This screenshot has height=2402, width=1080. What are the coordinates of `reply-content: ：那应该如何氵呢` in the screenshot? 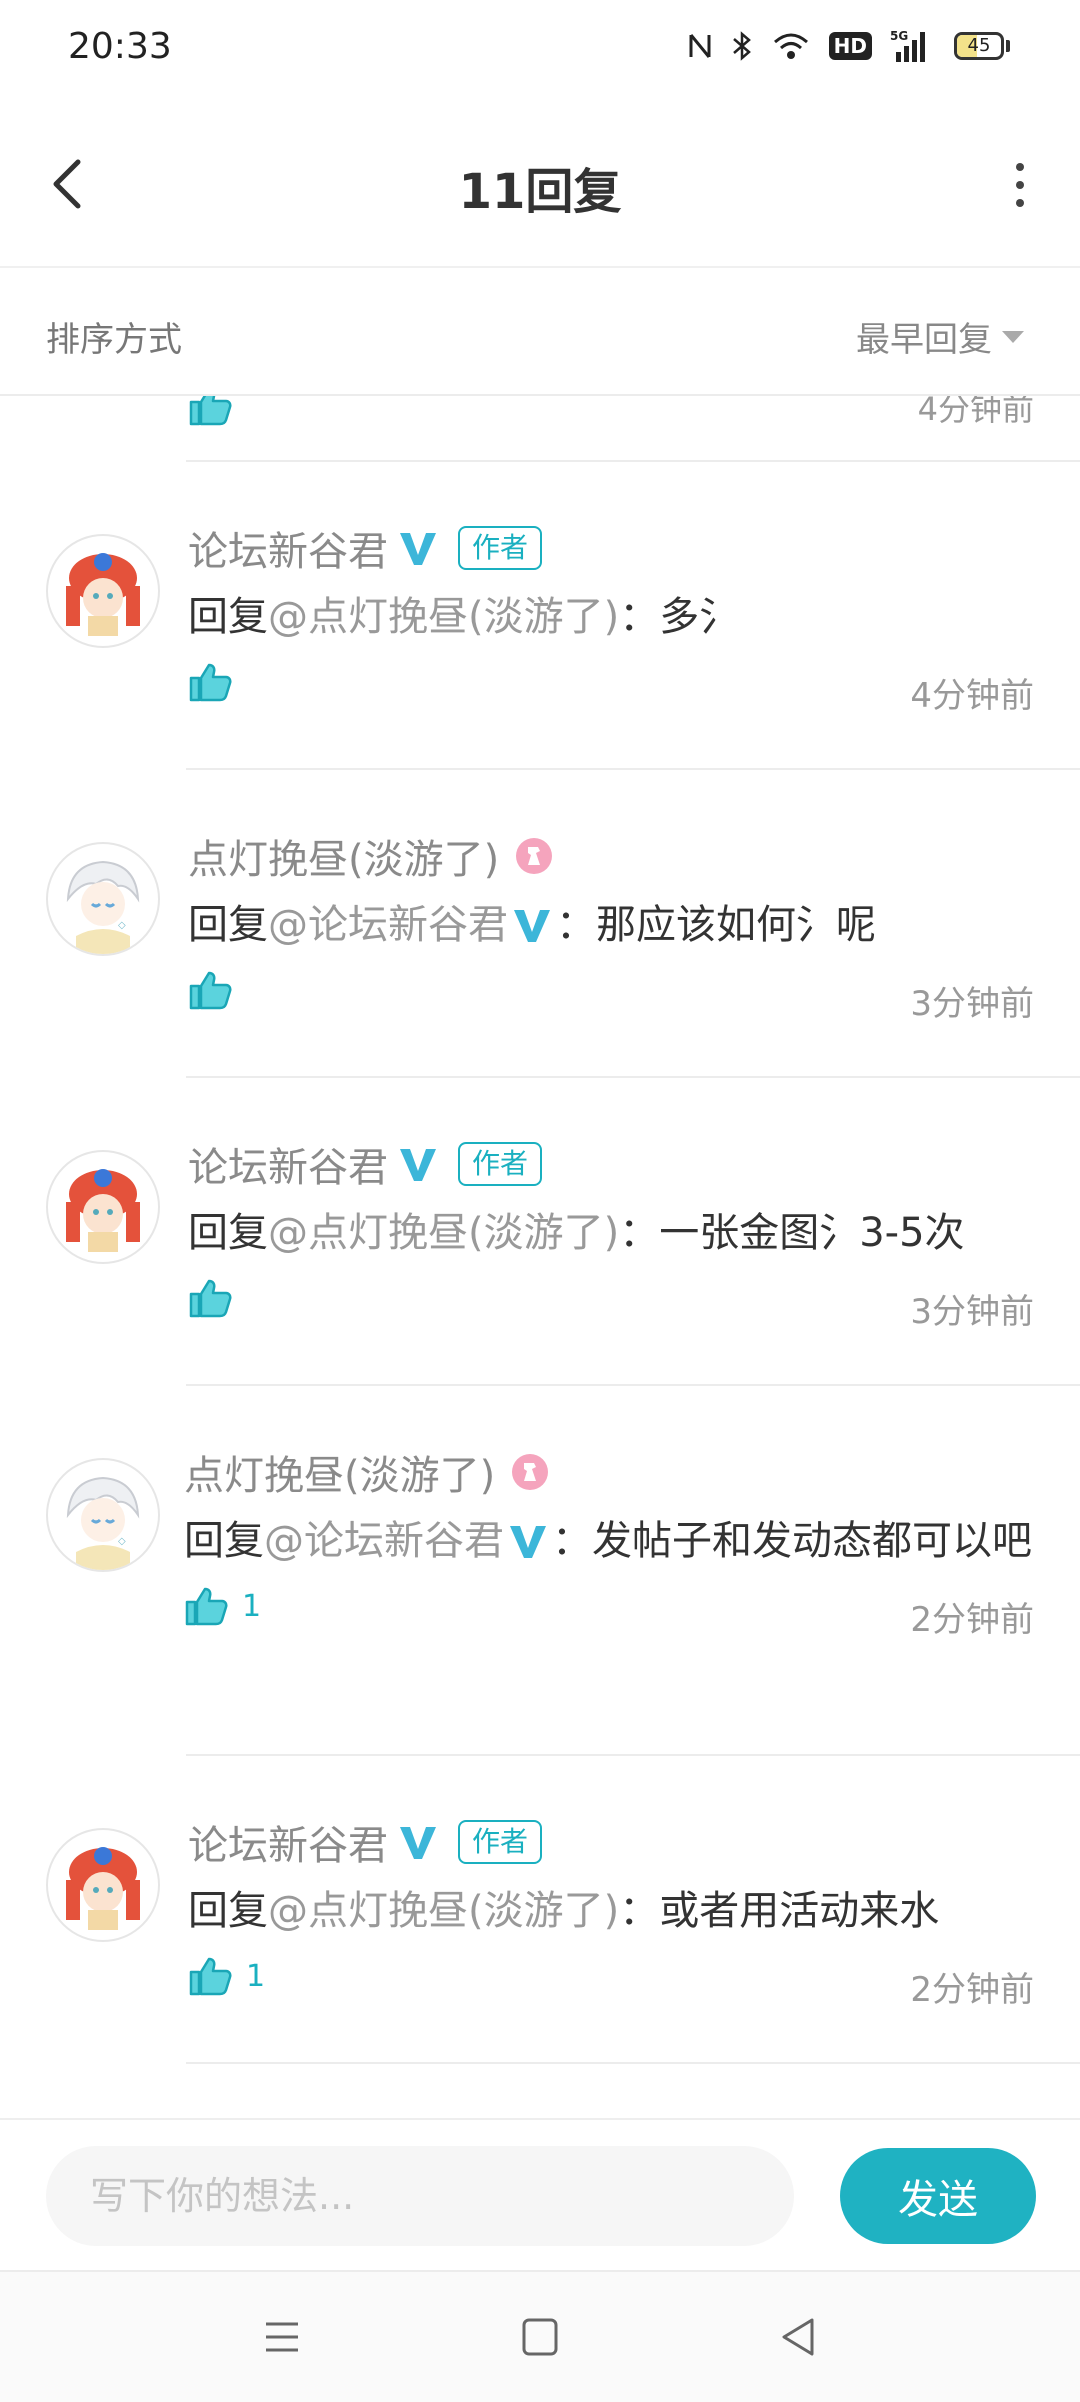 It's located at (716, 925).